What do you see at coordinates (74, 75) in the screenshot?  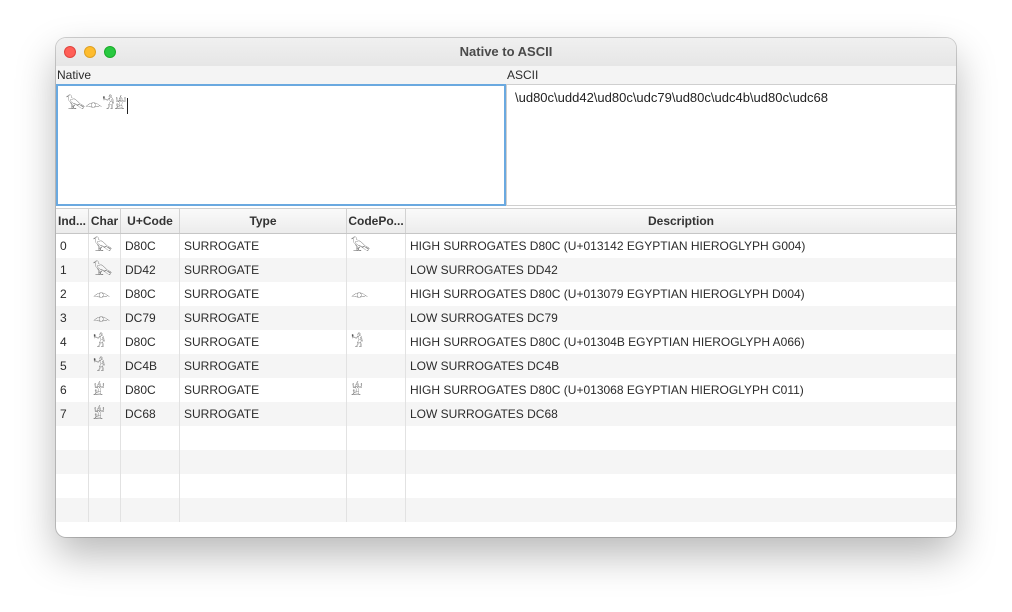 I see `native-label: Native` at bounding box center [74, 75].